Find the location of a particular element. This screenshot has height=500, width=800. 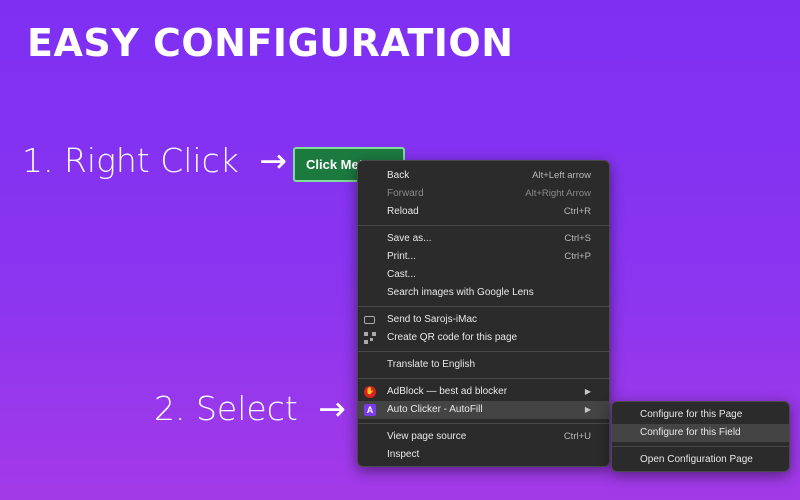

submenu-item-label: Configure for this Field is located at coordinates (690, 432).